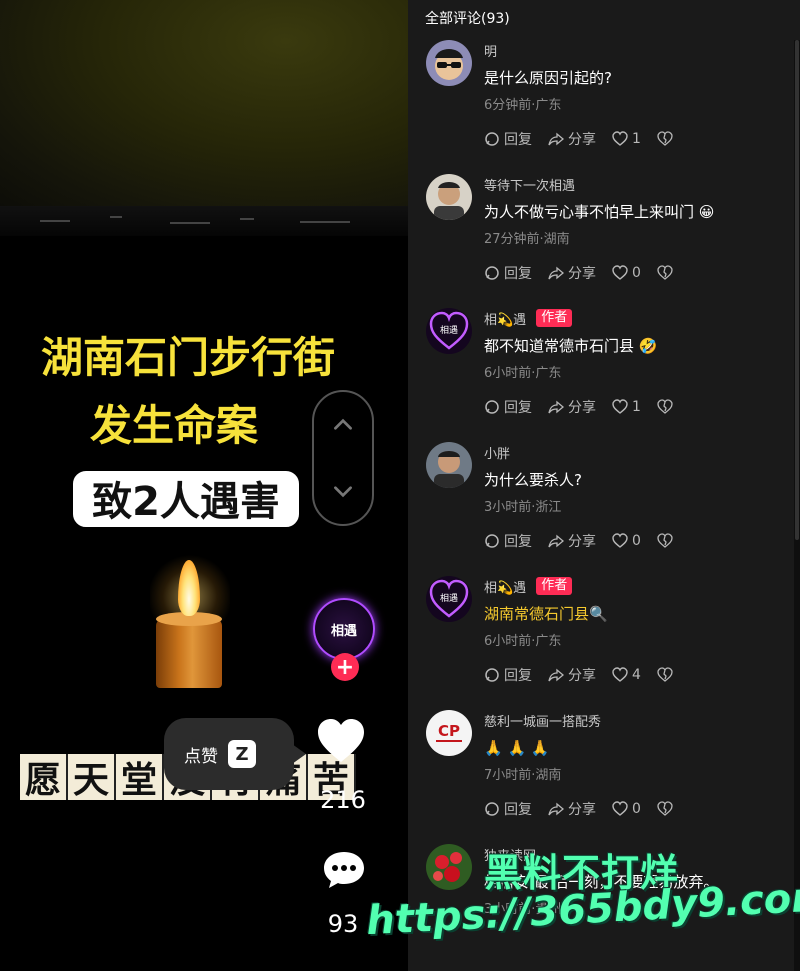 The width and height of the screenshot is (800, 971). I want to click on memorial-char: 愿, so click(44, 777).